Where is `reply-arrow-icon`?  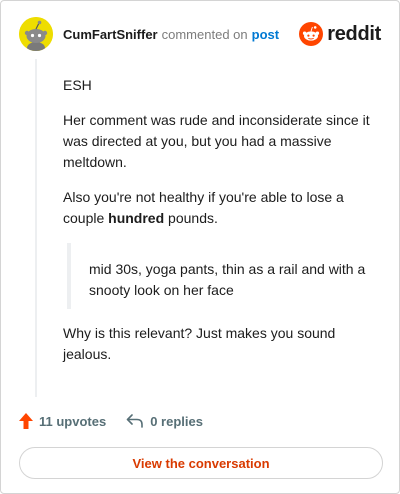 reply-arrow-icon is located at coordinates (135, 421).